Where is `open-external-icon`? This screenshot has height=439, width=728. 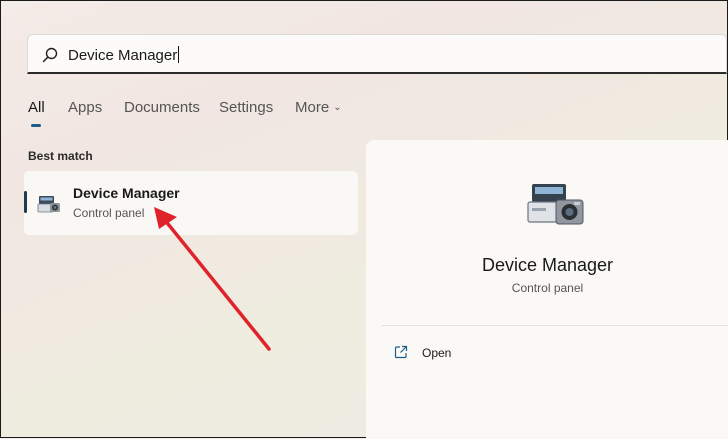
open-external-icon is located at coordinates (401, 352).